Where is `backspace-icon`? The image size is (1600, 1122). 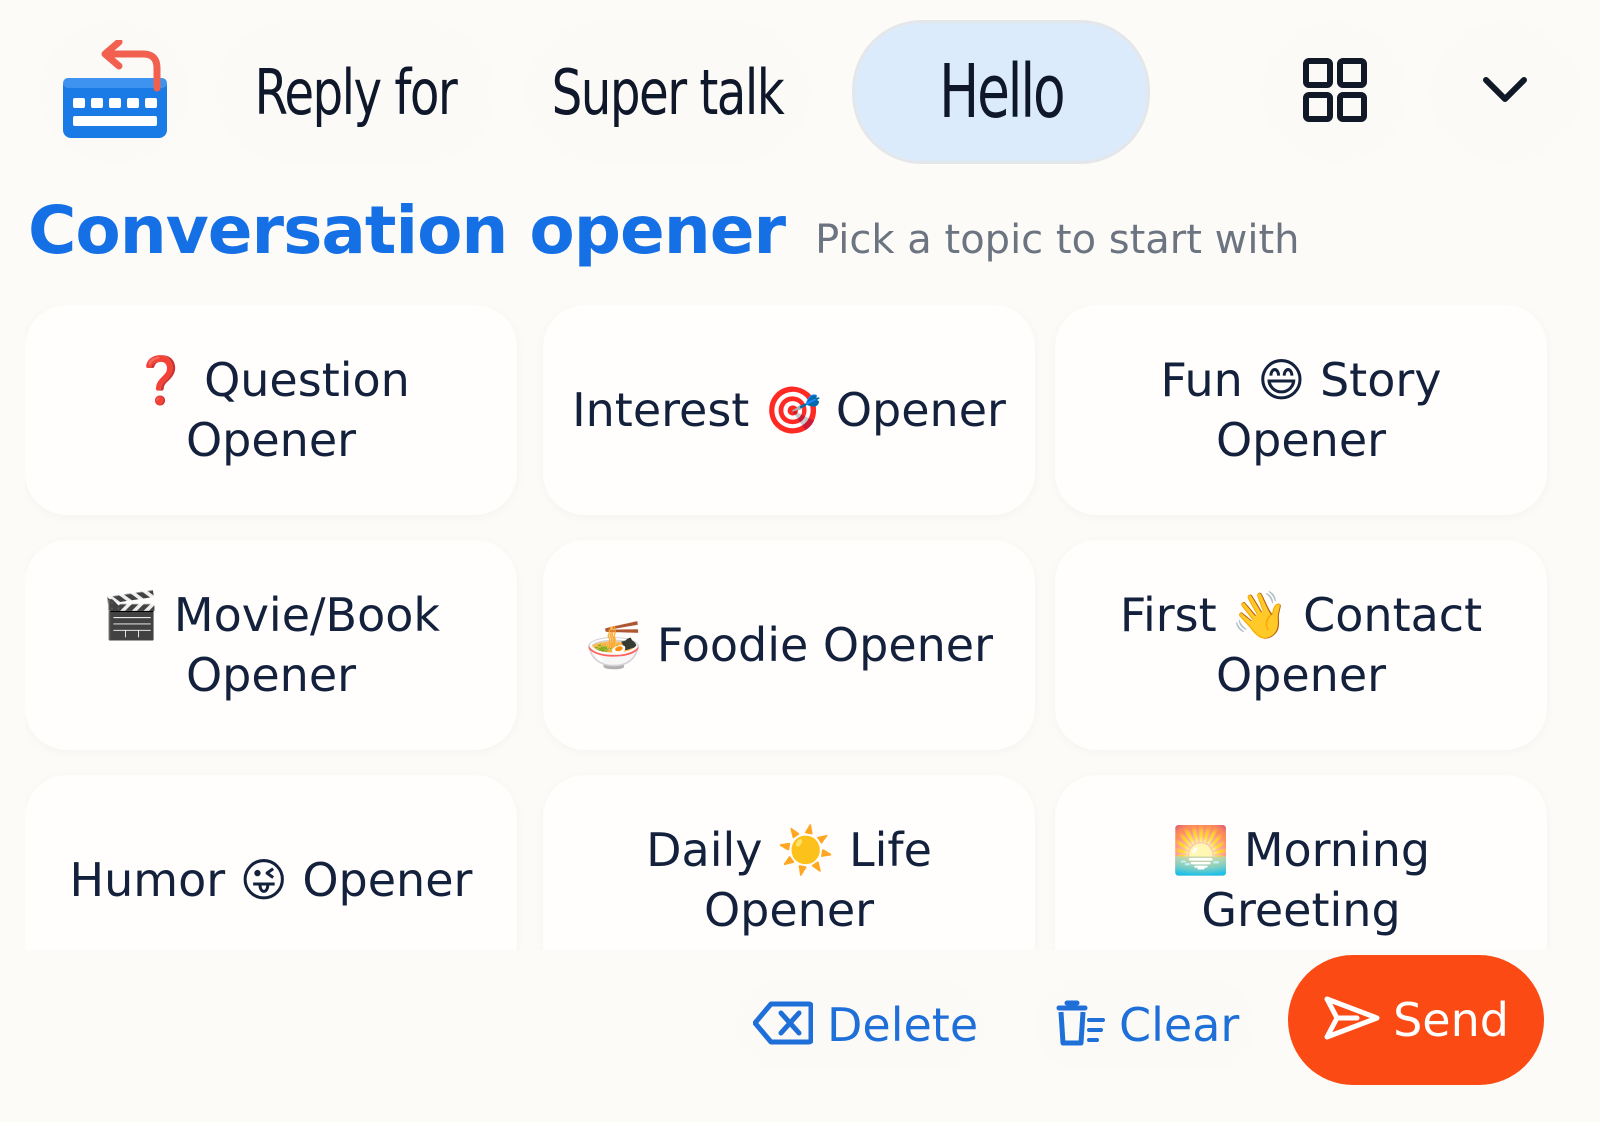
backspace-icon is located at coordinates (783, 1025).